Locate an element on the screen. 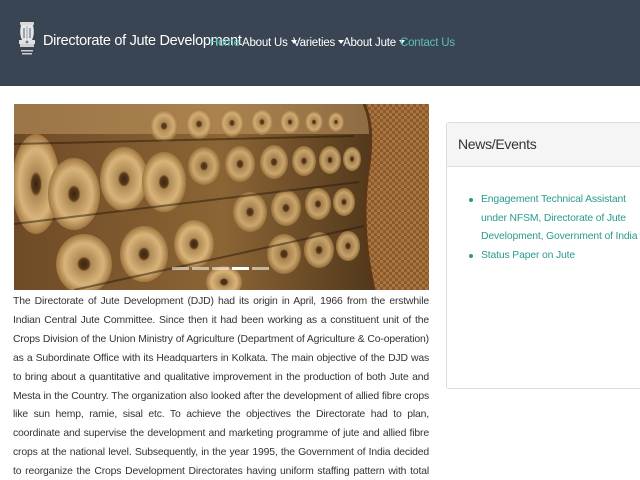 Image resolution: width=640 pixels, height=480 pixels. nav-about-jute-label: About Jute is located at coordinates (369, 43).